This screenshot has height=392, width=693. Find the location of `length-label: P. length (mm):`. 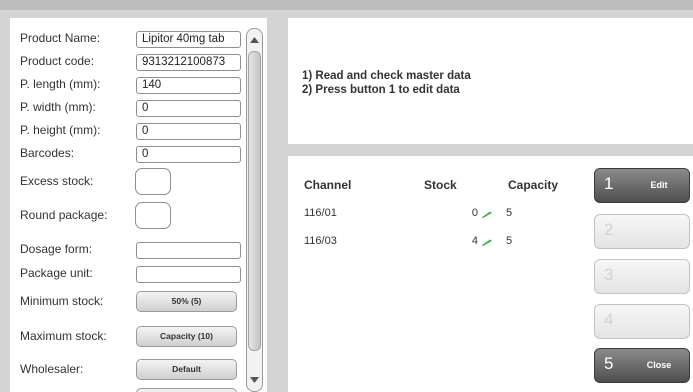

length-label: P. length (mm): is located at coordinates (60, 84).